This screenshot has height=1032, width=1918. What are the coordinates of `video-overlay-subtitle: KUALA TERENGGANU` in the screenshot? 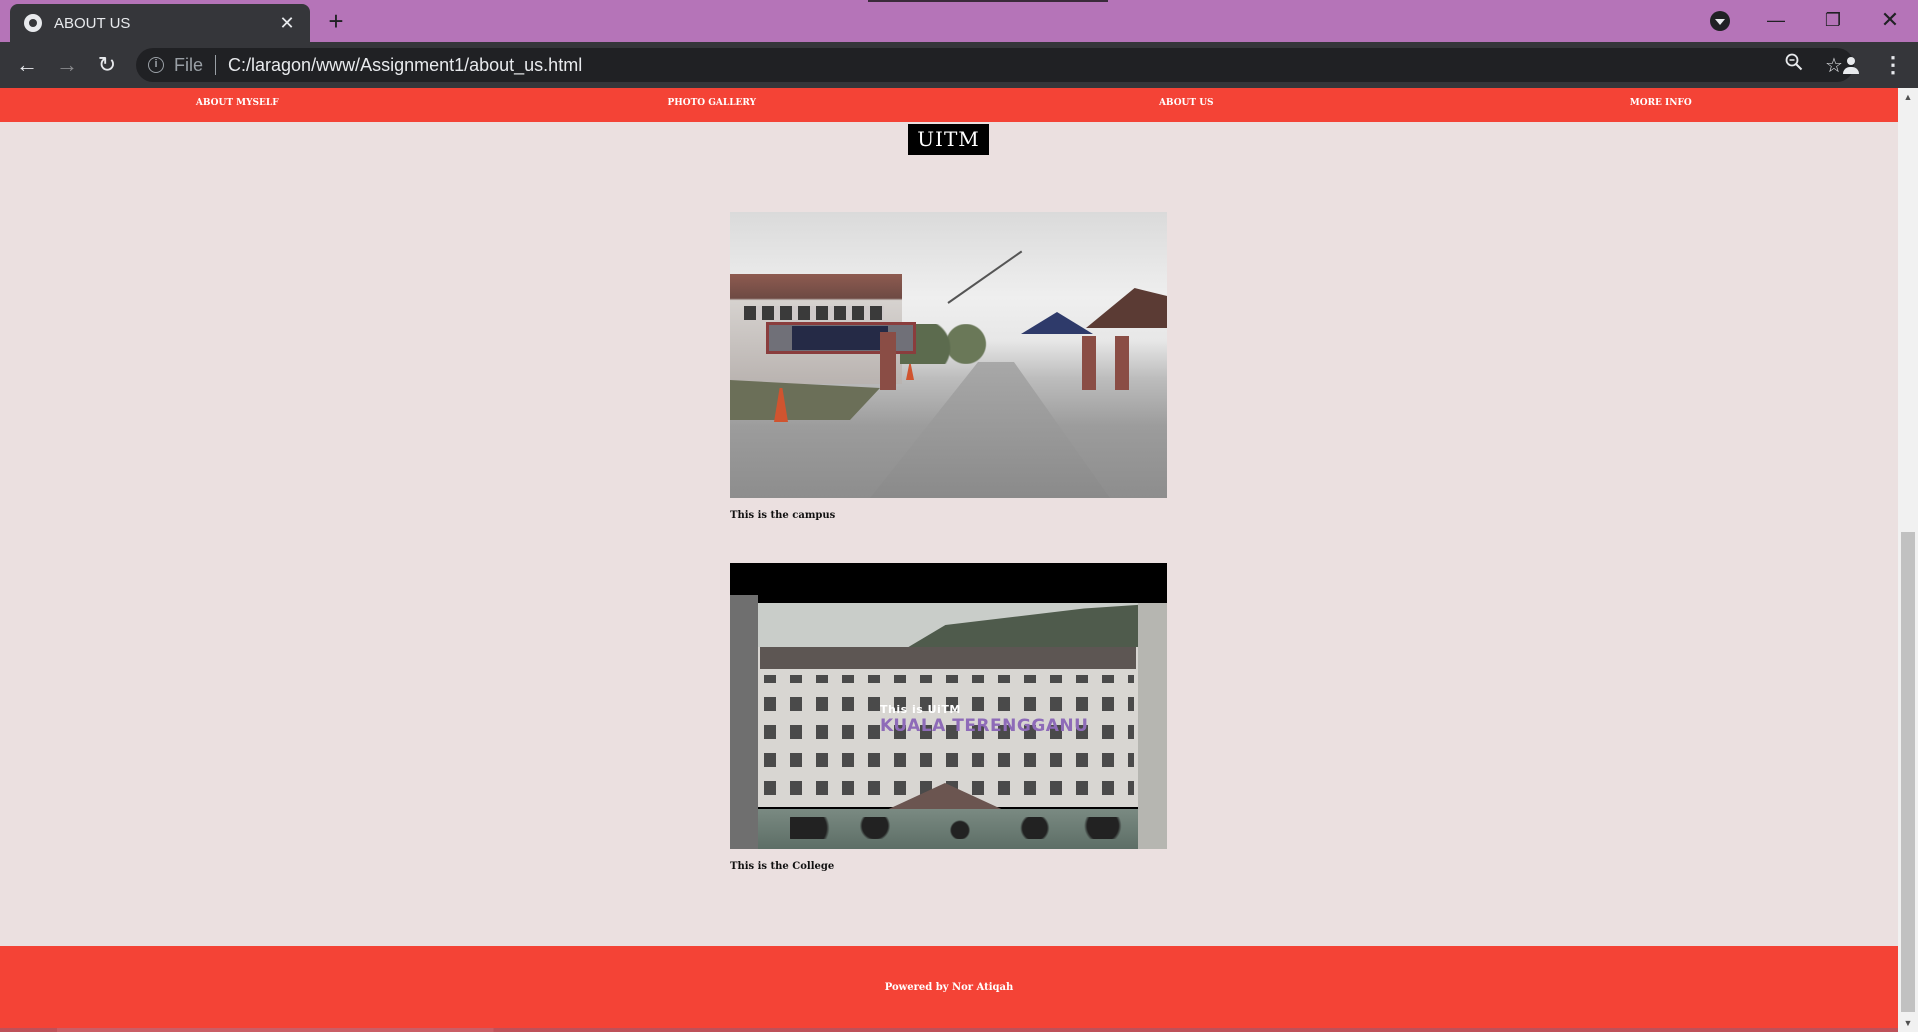 It's located at (984, 726).